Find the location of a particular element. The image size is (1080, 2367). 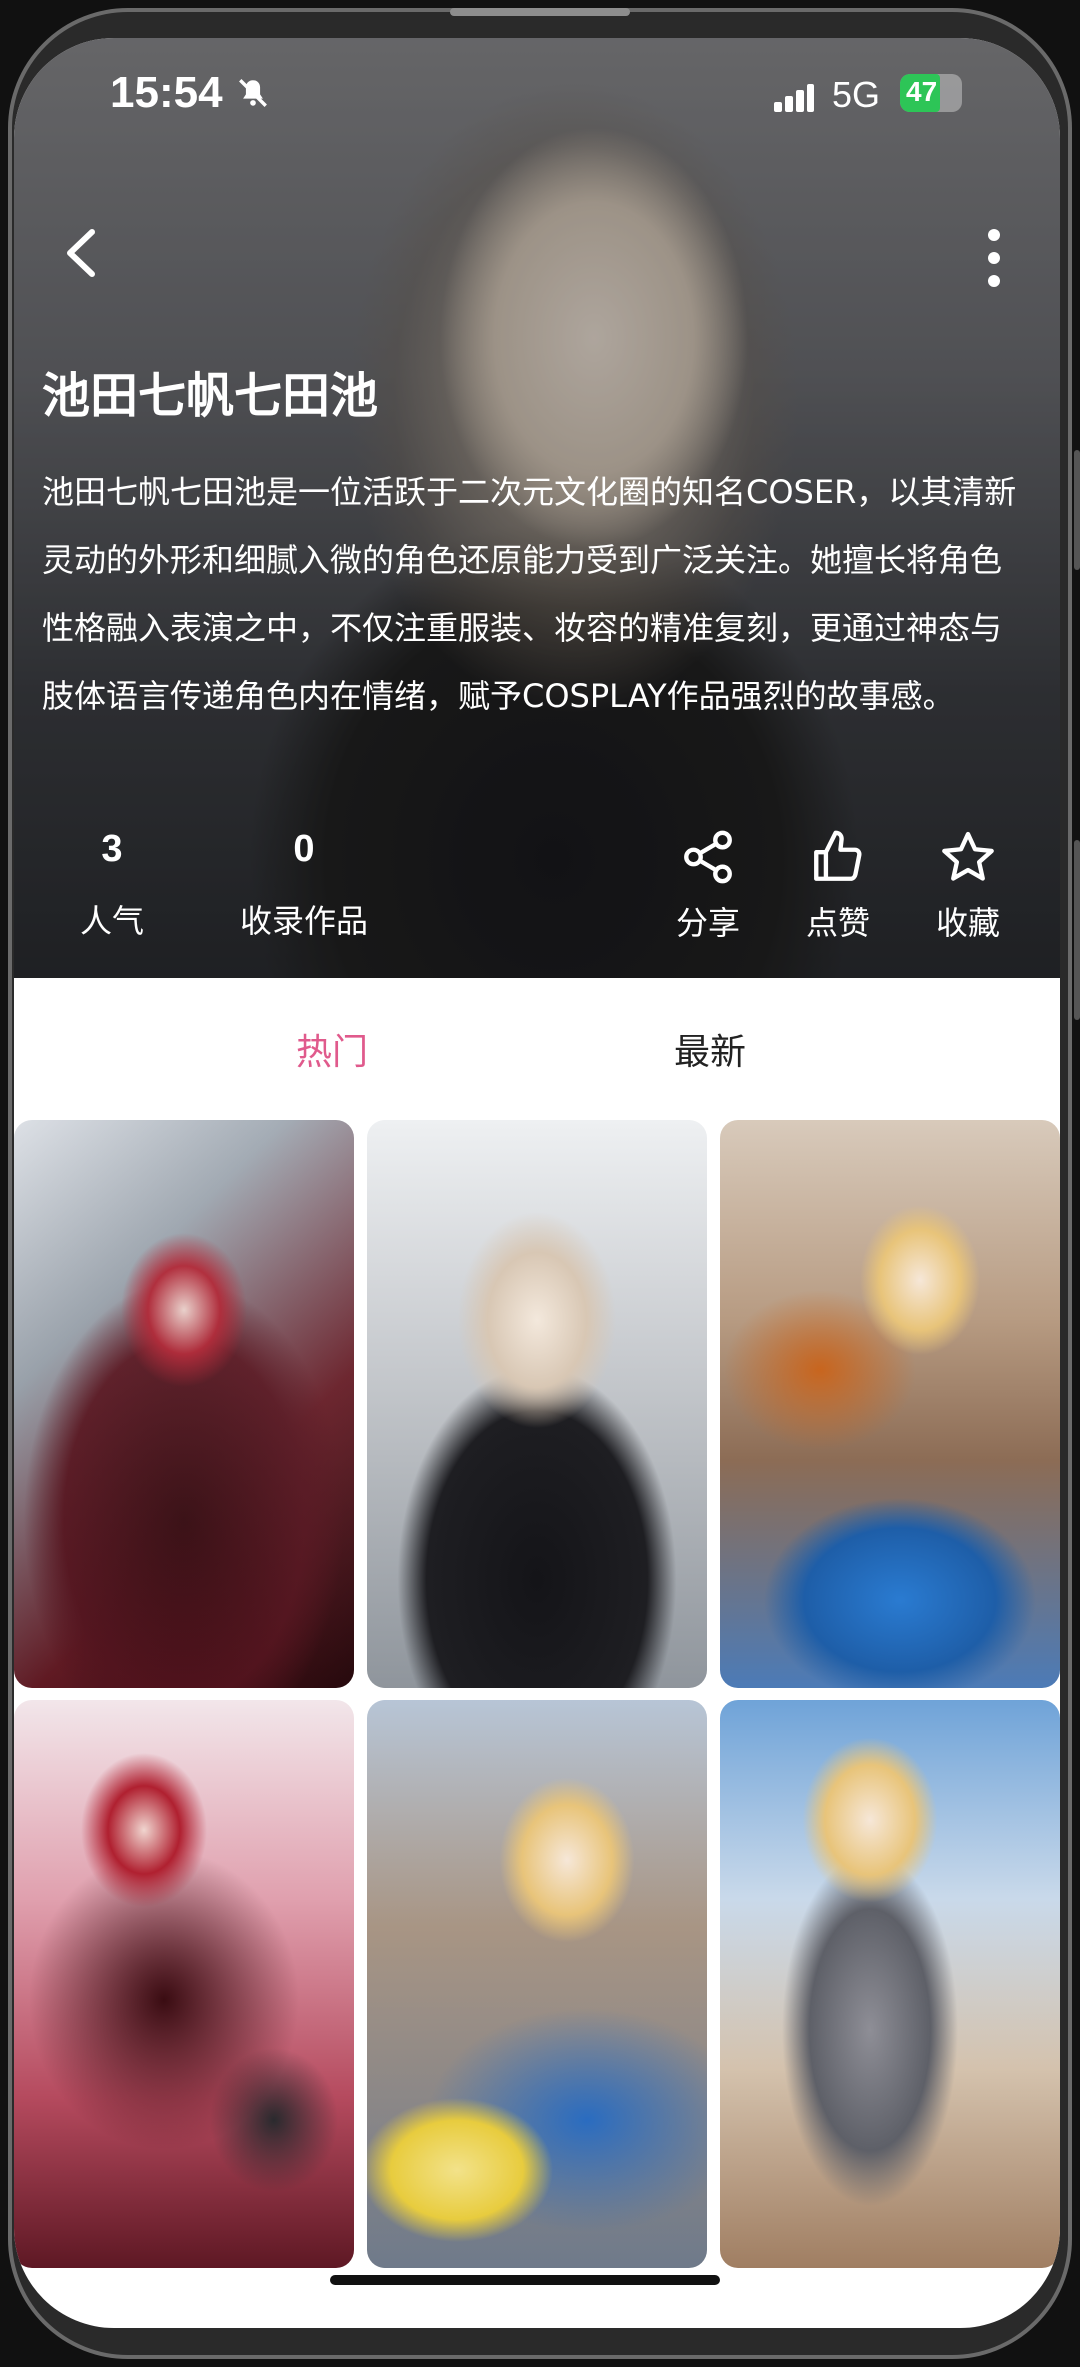

more-vertical-icon is located at coordinates (994, 258).